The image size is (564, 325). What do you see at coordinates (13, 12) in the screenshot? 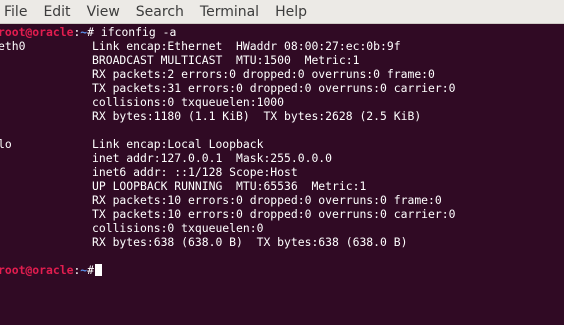
I see `menu-file: File` at bounding box center [13, 12].